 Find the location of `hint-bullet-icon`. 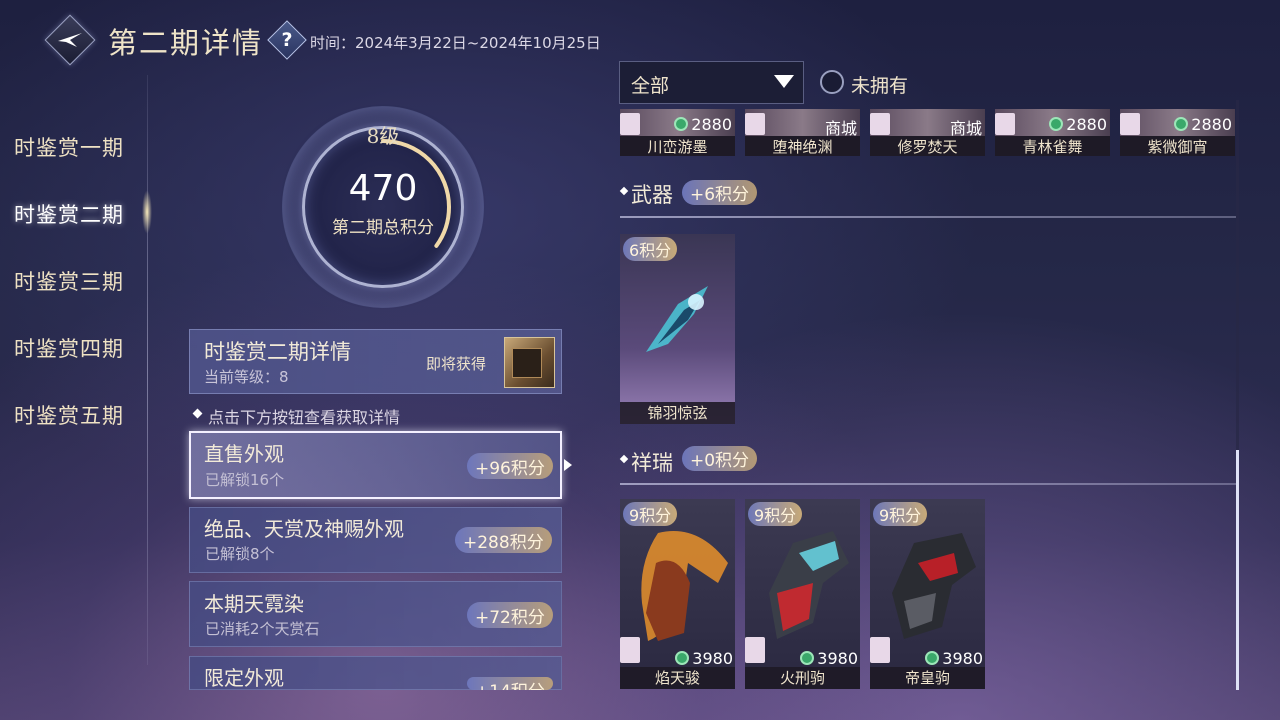

hint-bullet-icon is located at coordinates (197, 413).